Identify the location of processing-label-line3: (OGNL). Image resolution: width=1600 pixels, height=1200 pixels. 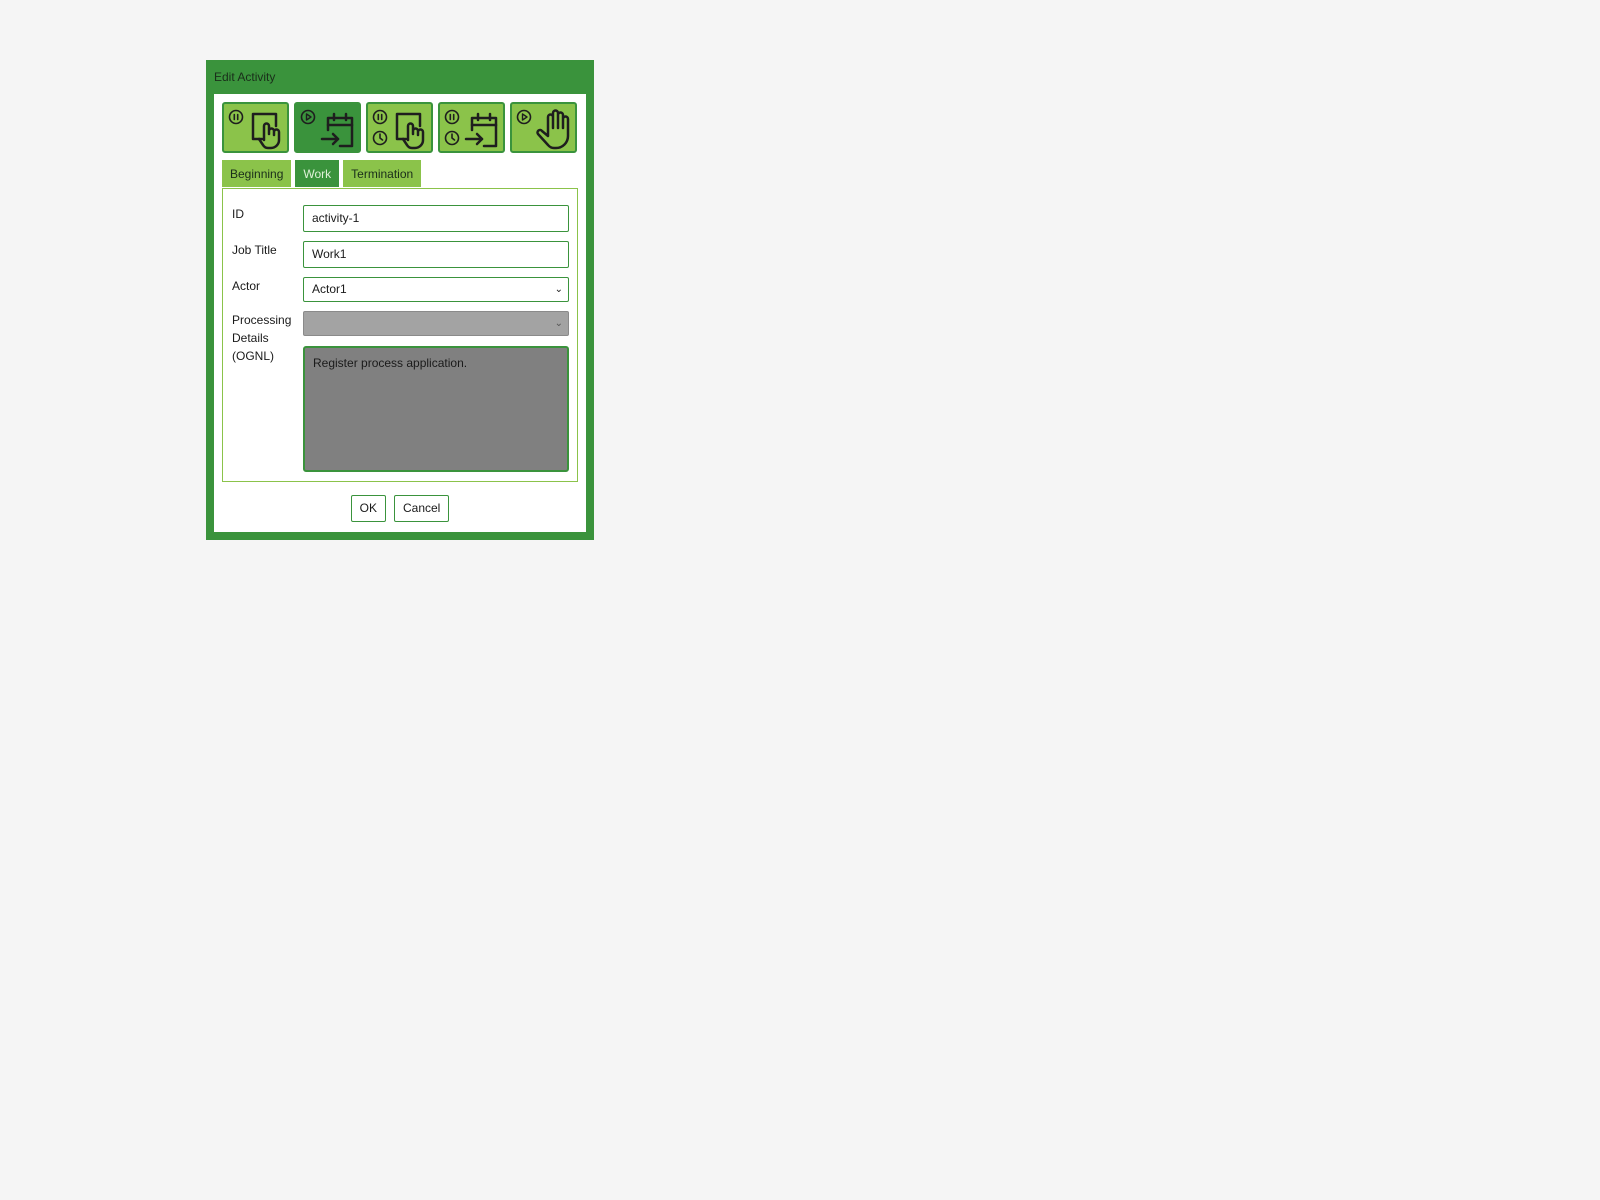
(253, 356).